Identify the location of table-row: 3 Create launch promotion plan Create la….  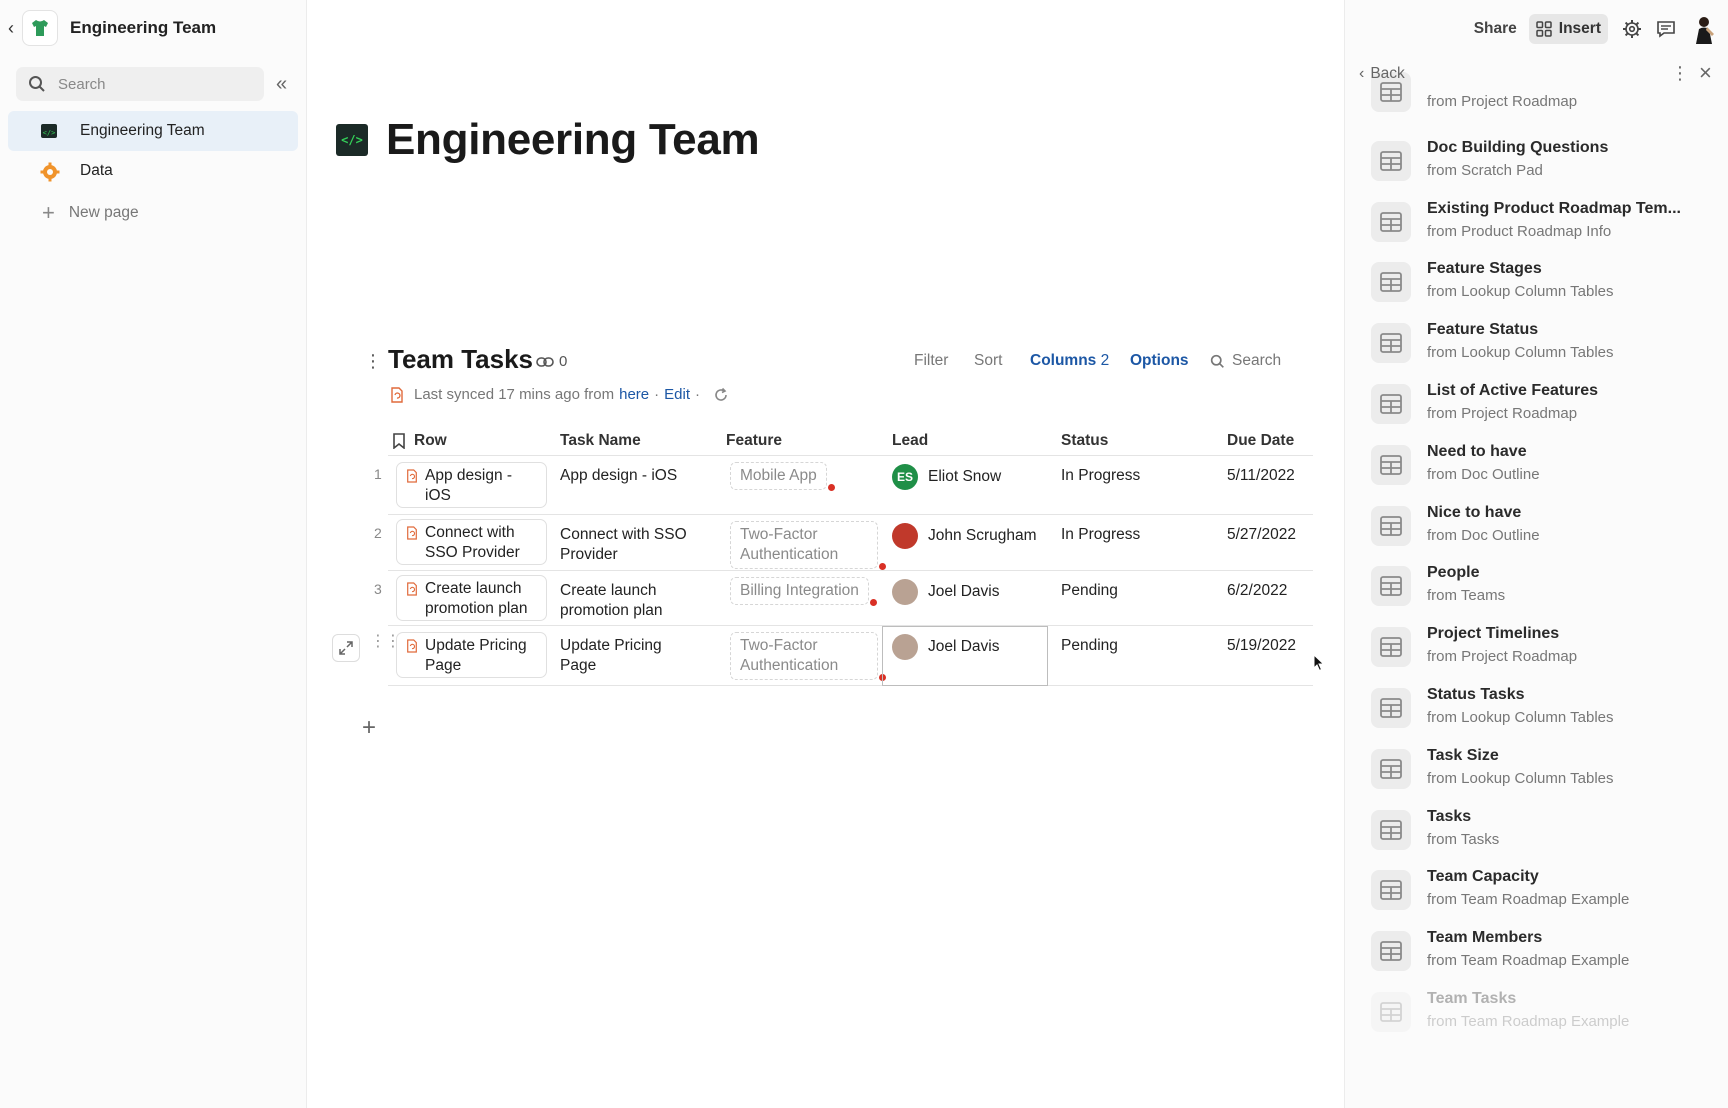
(843, 598).